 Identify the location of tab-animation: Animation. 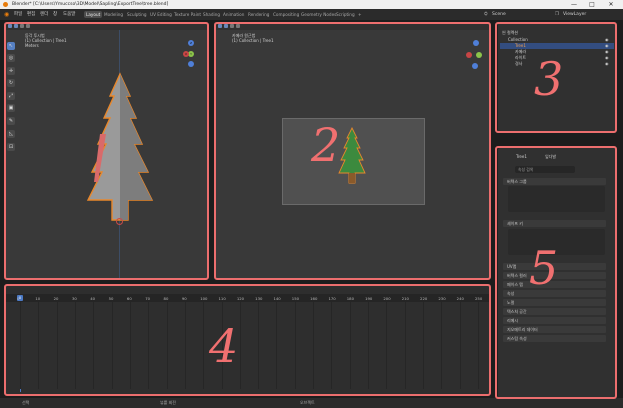
(233, 14).